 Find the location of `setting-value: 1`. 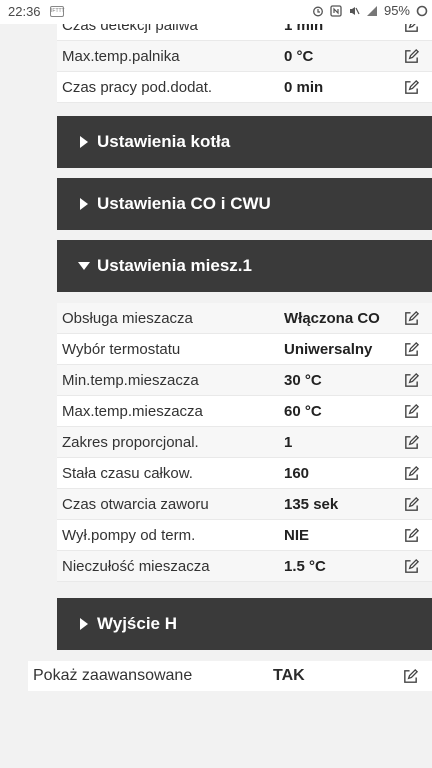

setting-value: 1 is located at coordinates (288, 442).